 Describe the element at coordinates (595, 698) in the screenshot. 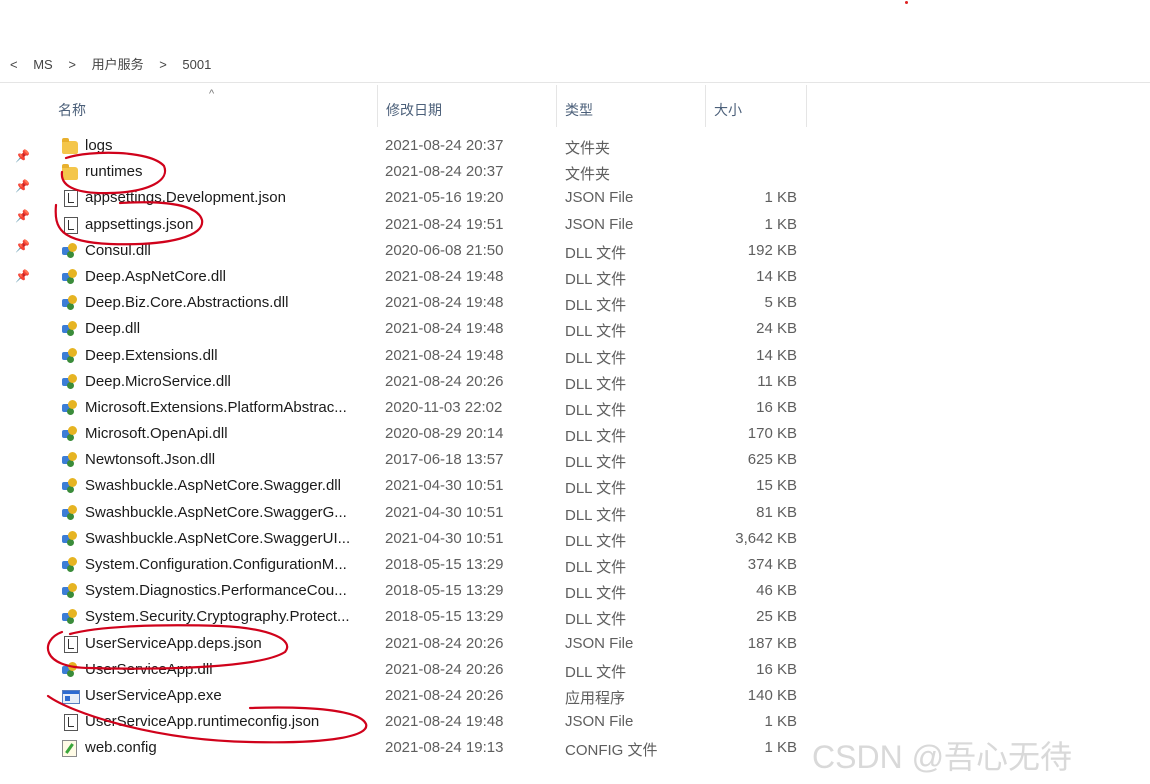

I see `file-type: 应用程序` at that location.